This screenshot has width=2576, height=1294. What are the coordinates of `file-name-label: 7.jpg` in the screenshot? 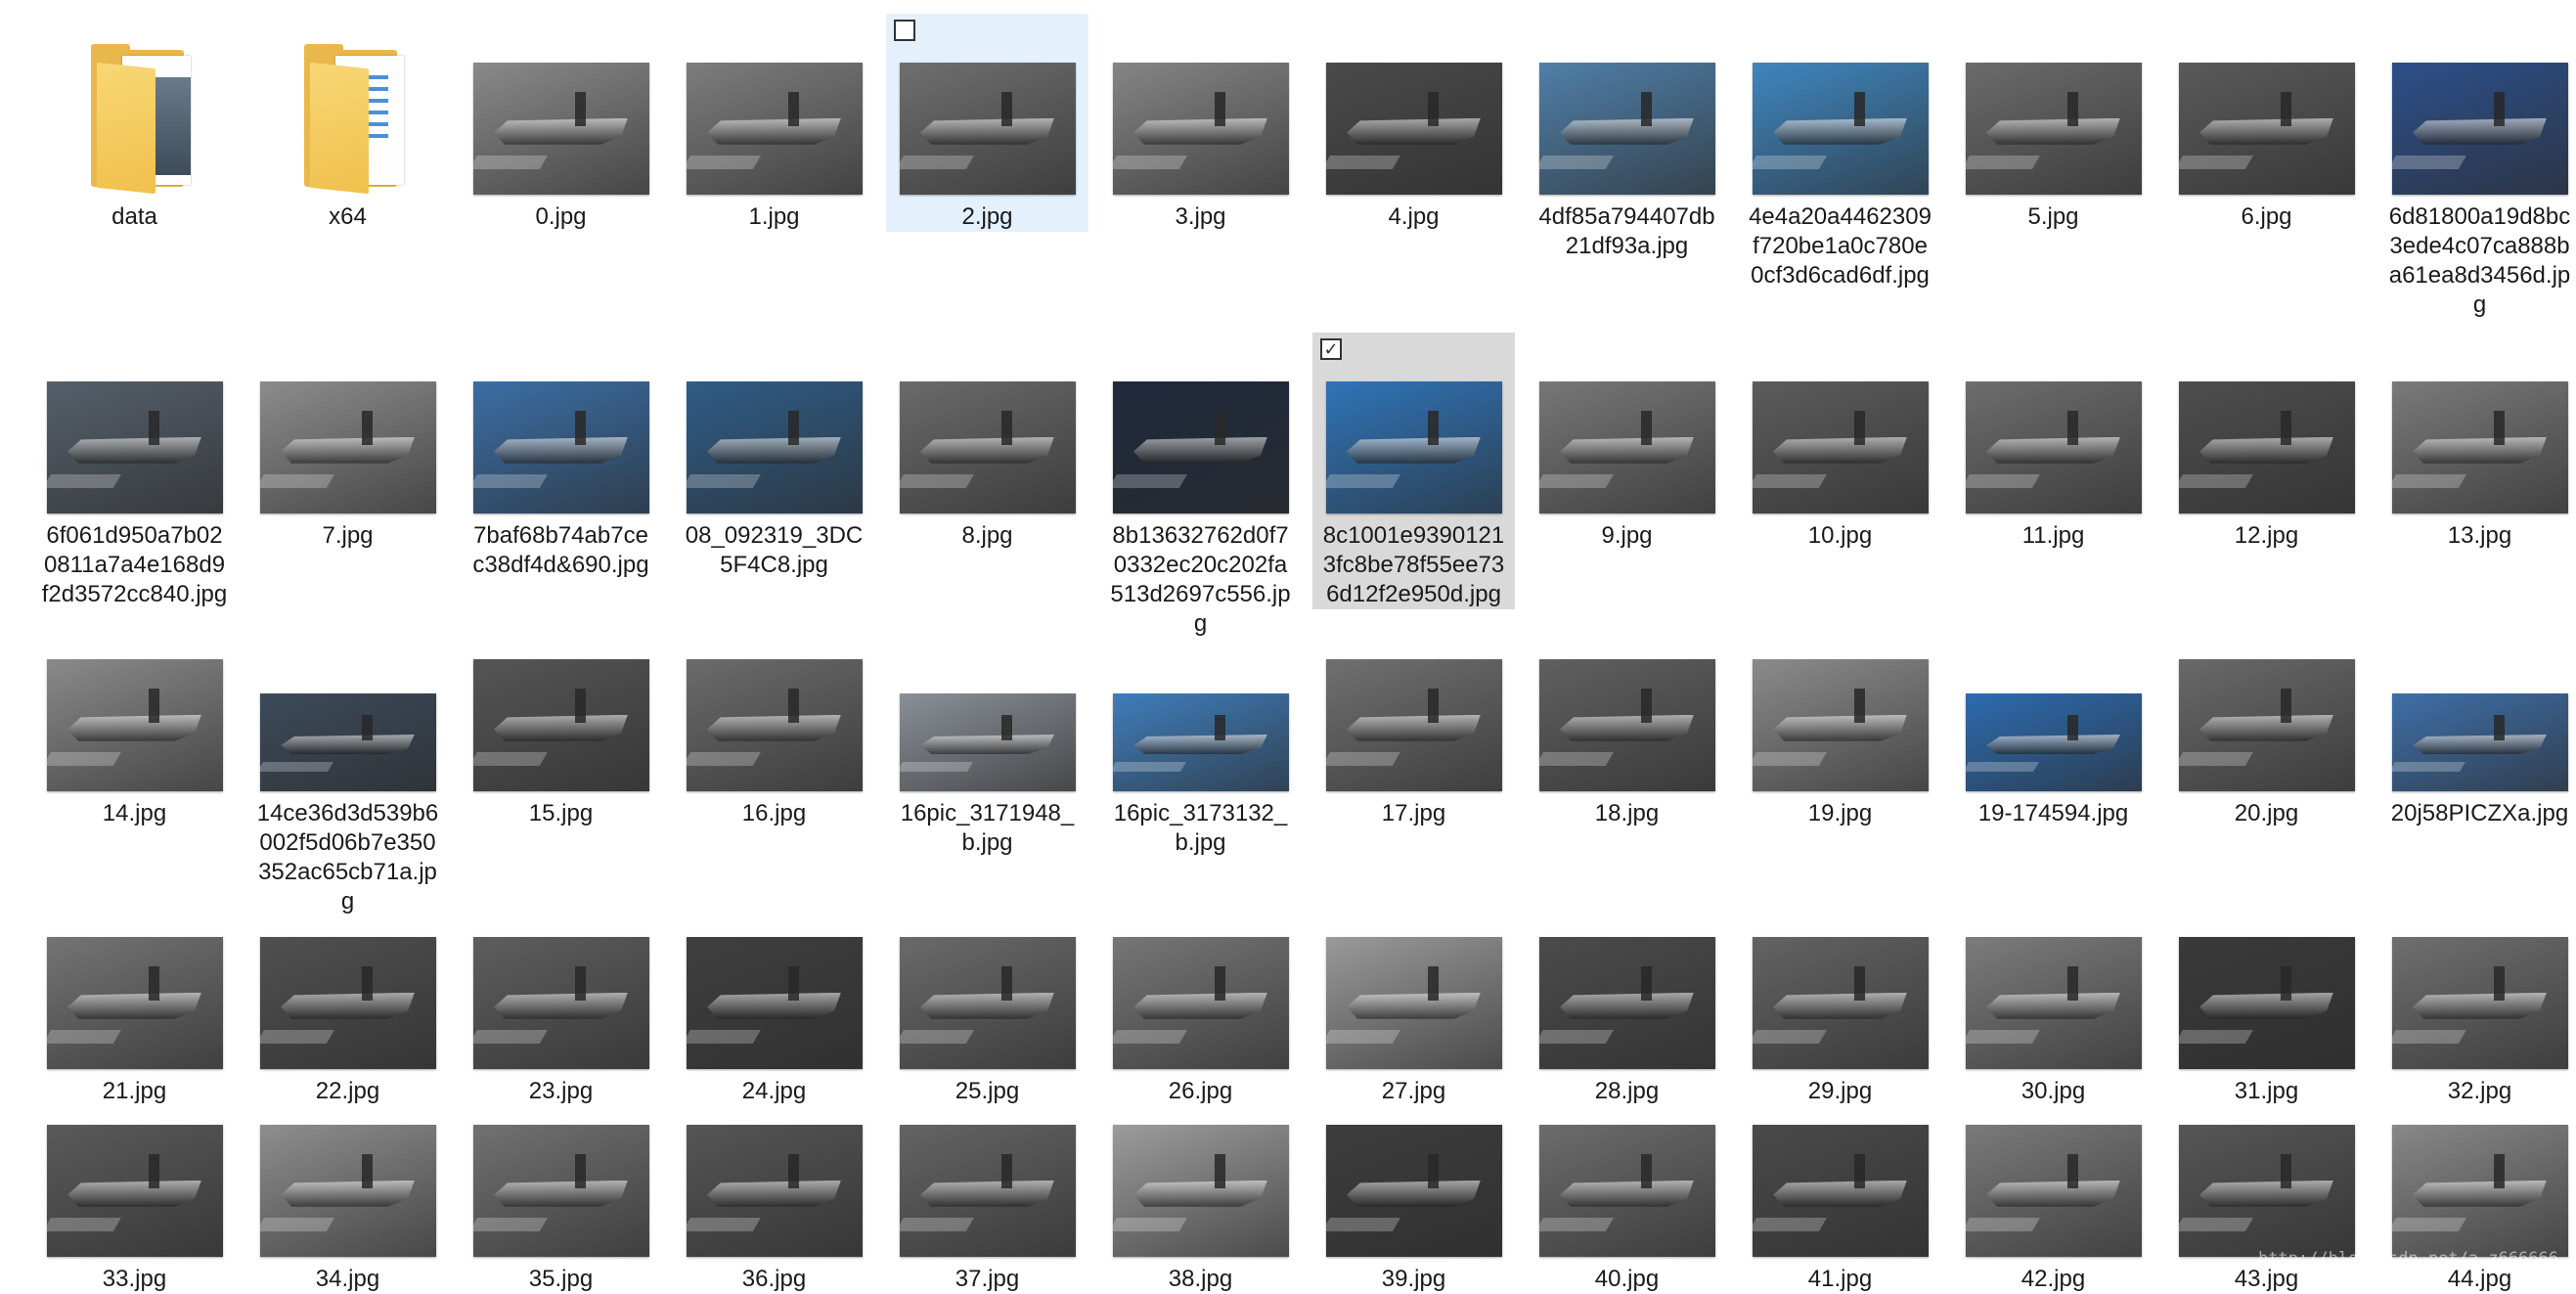 It's located at (348, 535).